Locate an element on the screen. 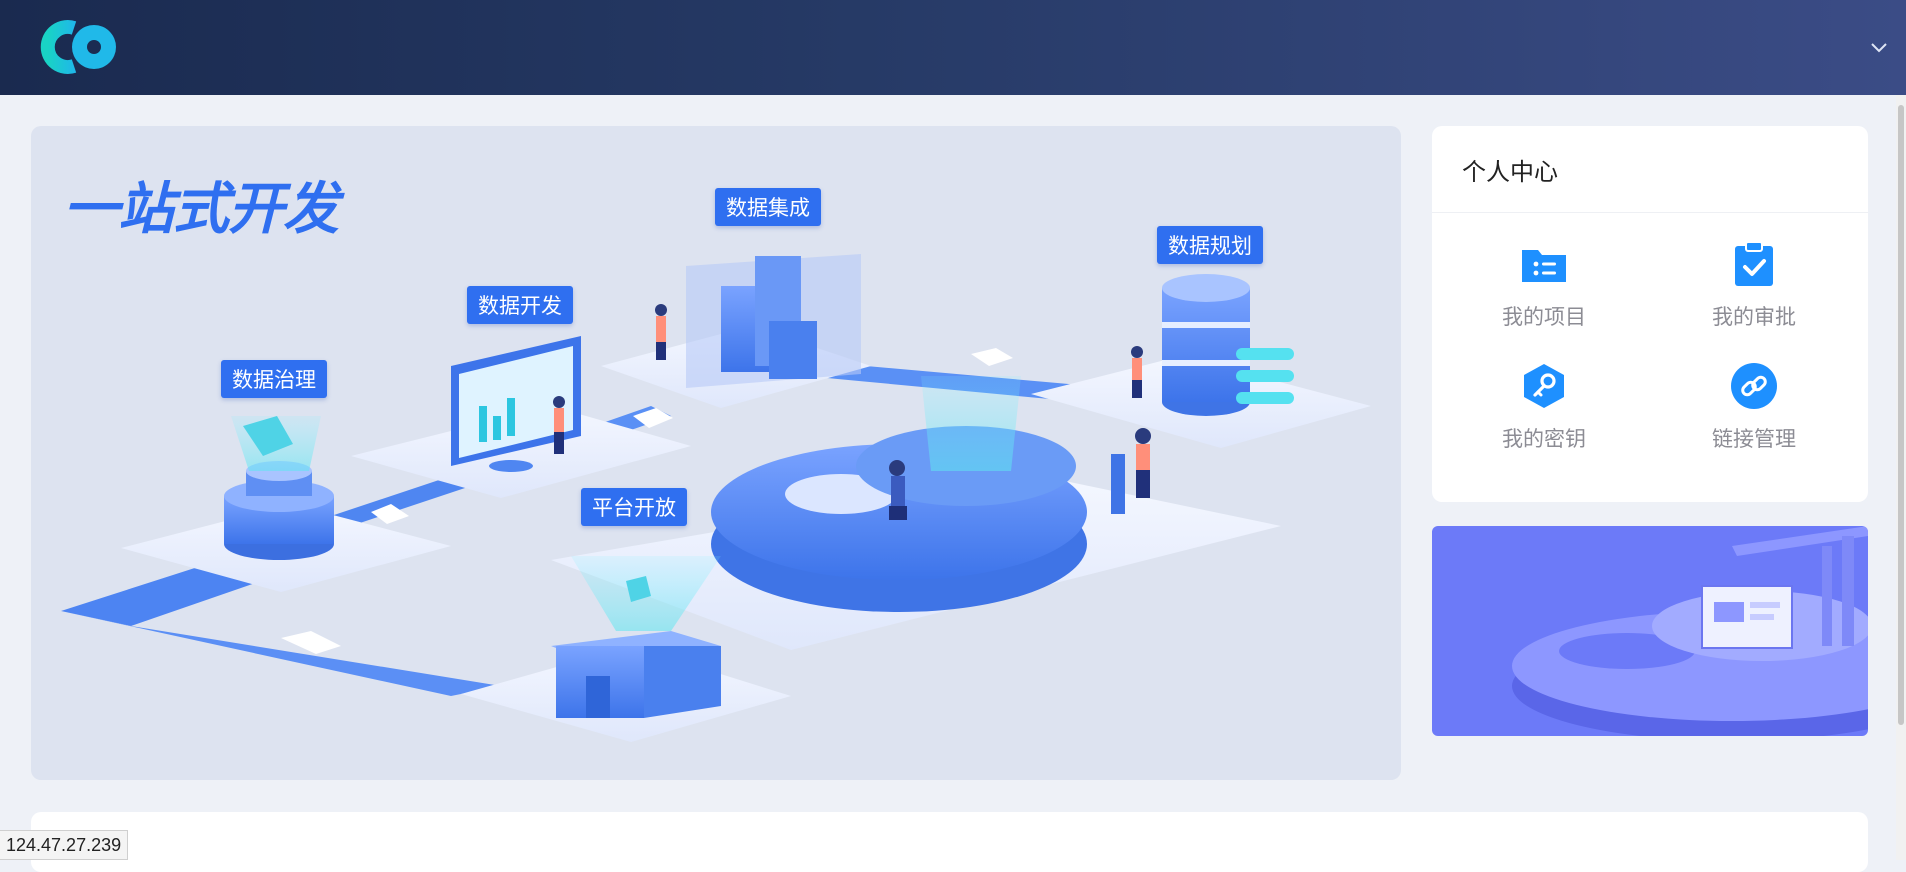 The height and width of the screenshot is (872, 1906). personal-center-title: 个人中心 is located at coordinates (1510, 172).